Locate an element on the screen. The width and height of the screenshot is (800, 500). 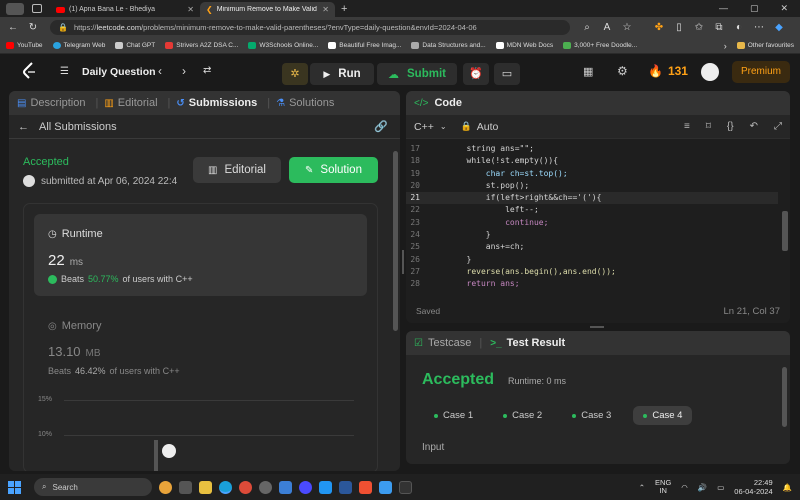
profile-icon: ◐ is located at coordinates (739, 27).